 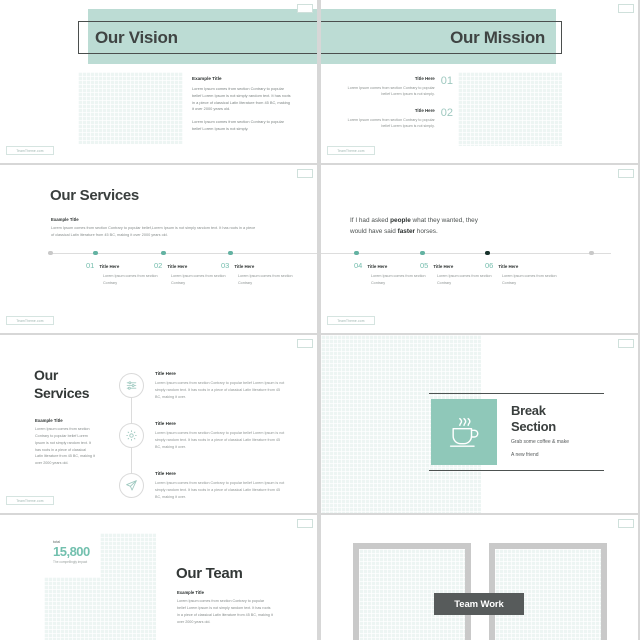 What do you see at coordinates (370, 220) in the screenshot?
I see `quote-part-1: If I had asked` at bounding box center [370, 220].